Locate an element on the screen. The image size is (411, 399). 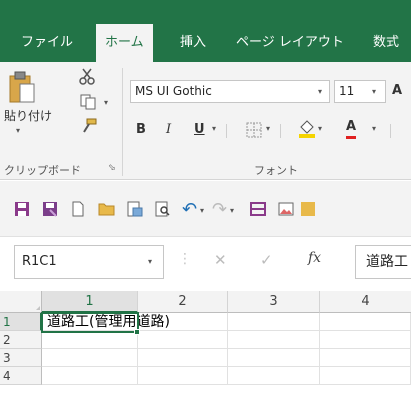
cut-icon is located at coordinates (87, 78).